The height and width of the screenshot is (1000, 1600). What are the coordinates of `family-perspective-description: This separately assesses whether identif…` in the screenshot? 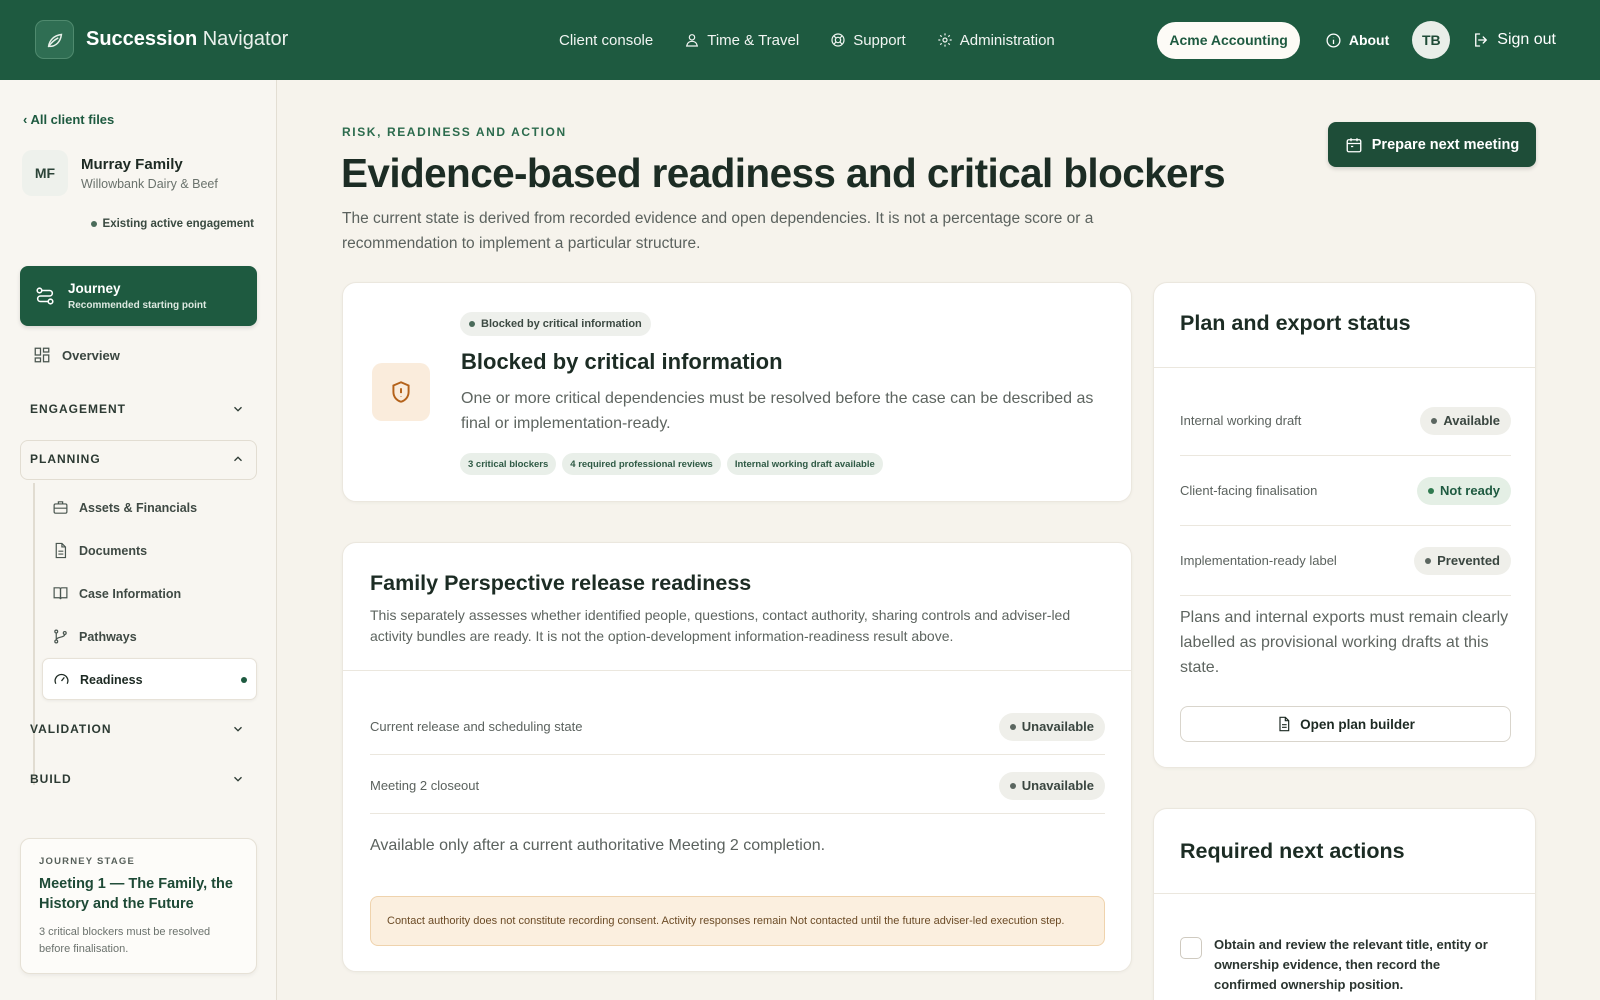 It's located at (720, 625).